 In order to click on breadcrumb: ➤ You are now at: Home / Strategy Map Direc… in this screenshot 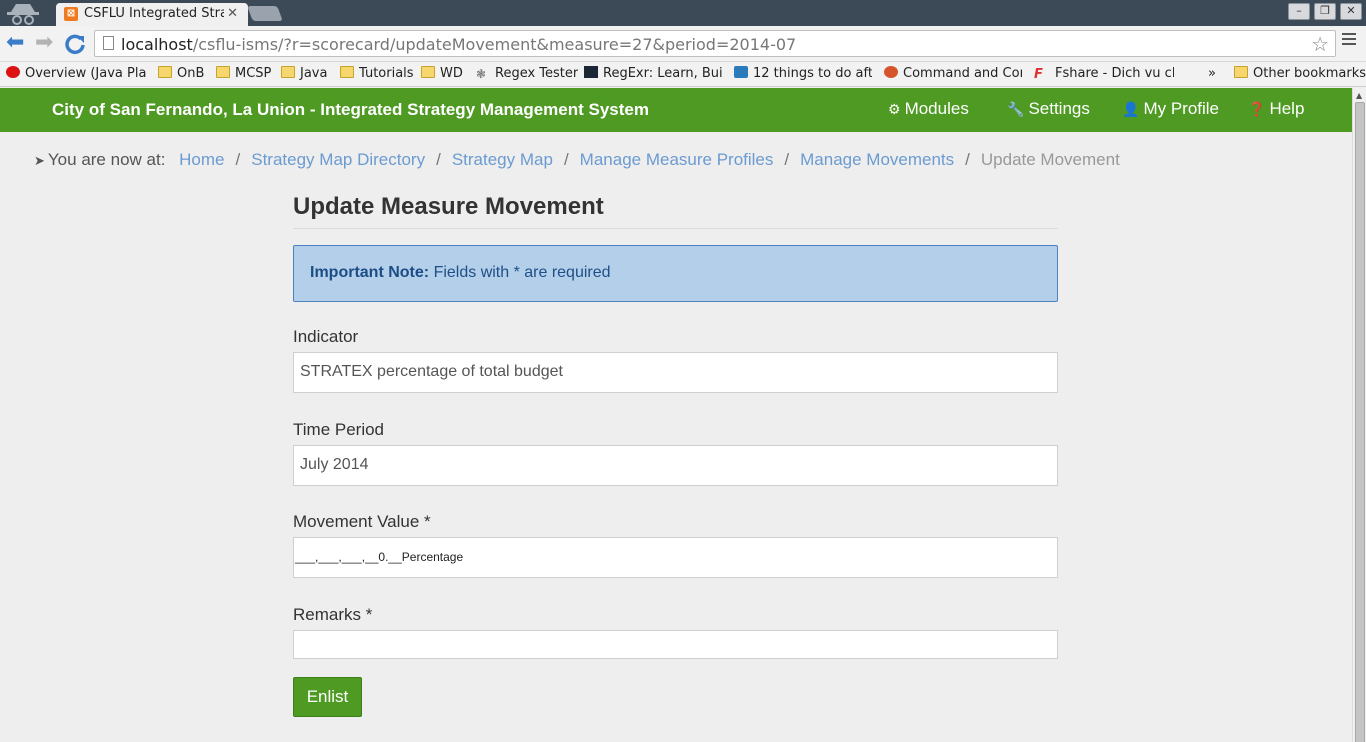, I will do `click(577, 160)`.